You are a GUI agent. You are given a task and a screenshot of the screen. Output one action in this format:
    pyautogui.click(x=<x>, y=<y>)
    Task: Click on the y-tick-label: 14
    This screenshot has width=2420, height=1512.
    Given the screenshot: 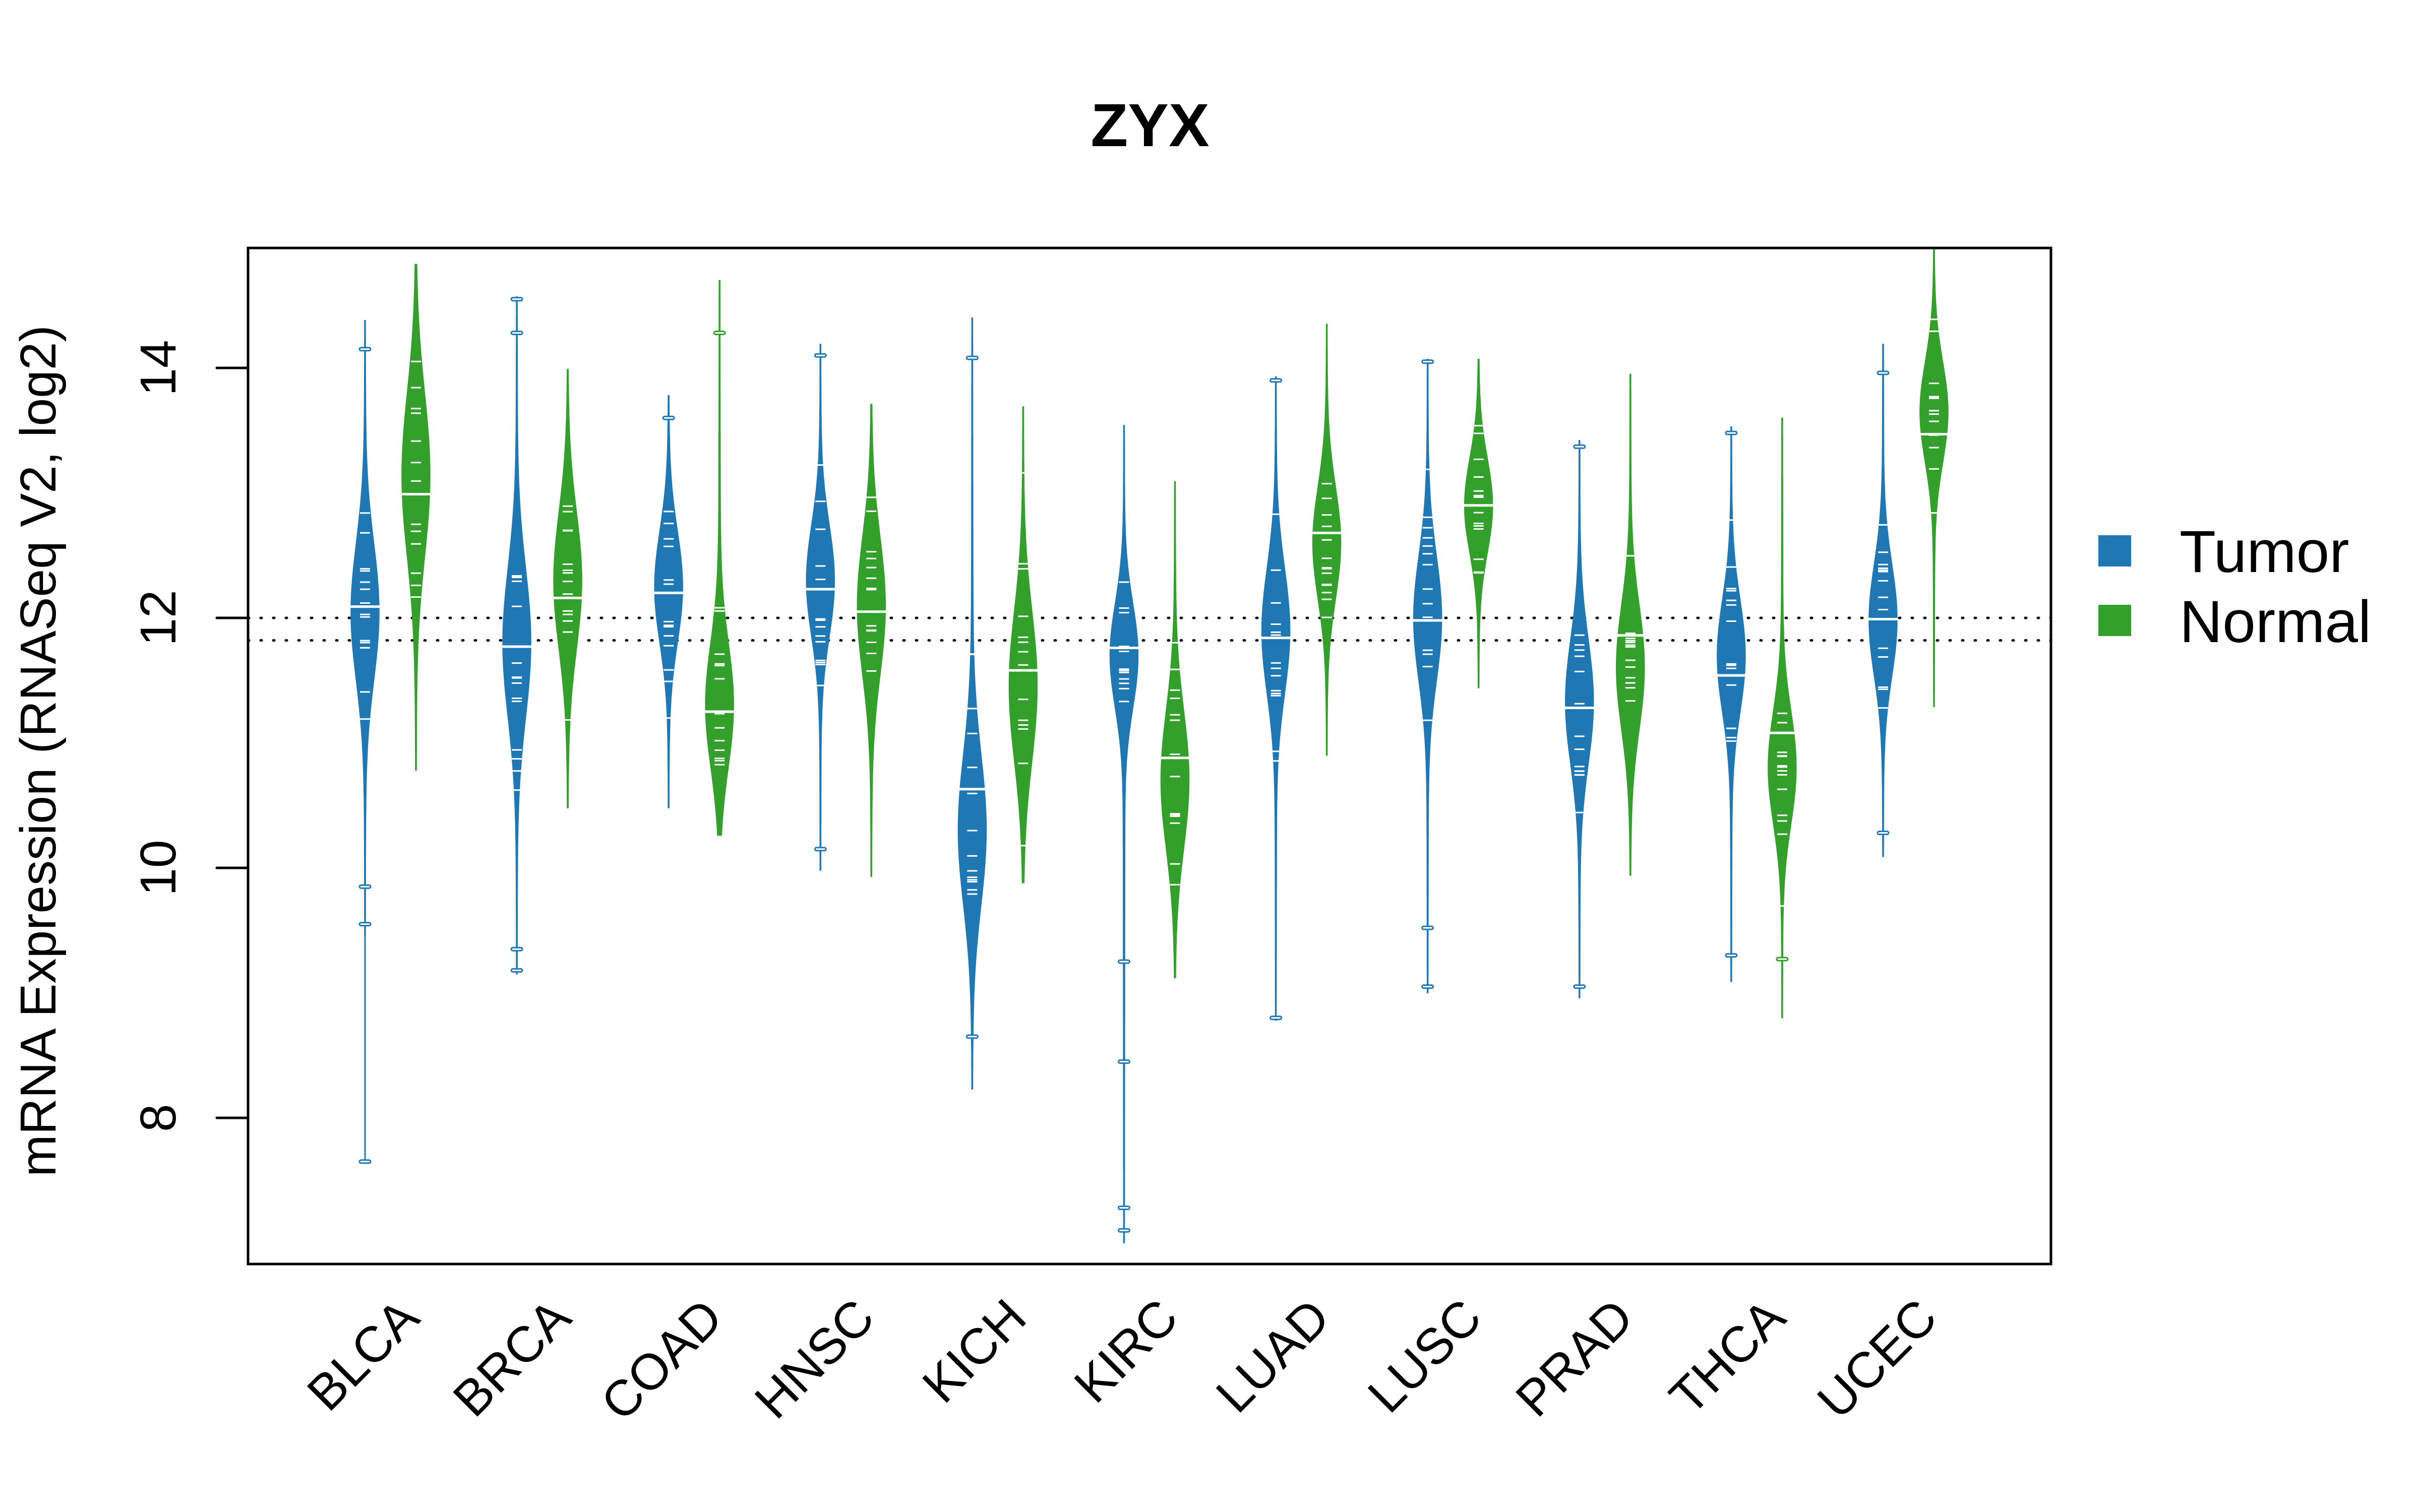 What is the action you would take?
    pyautogui.click(x=158, y=368)
    